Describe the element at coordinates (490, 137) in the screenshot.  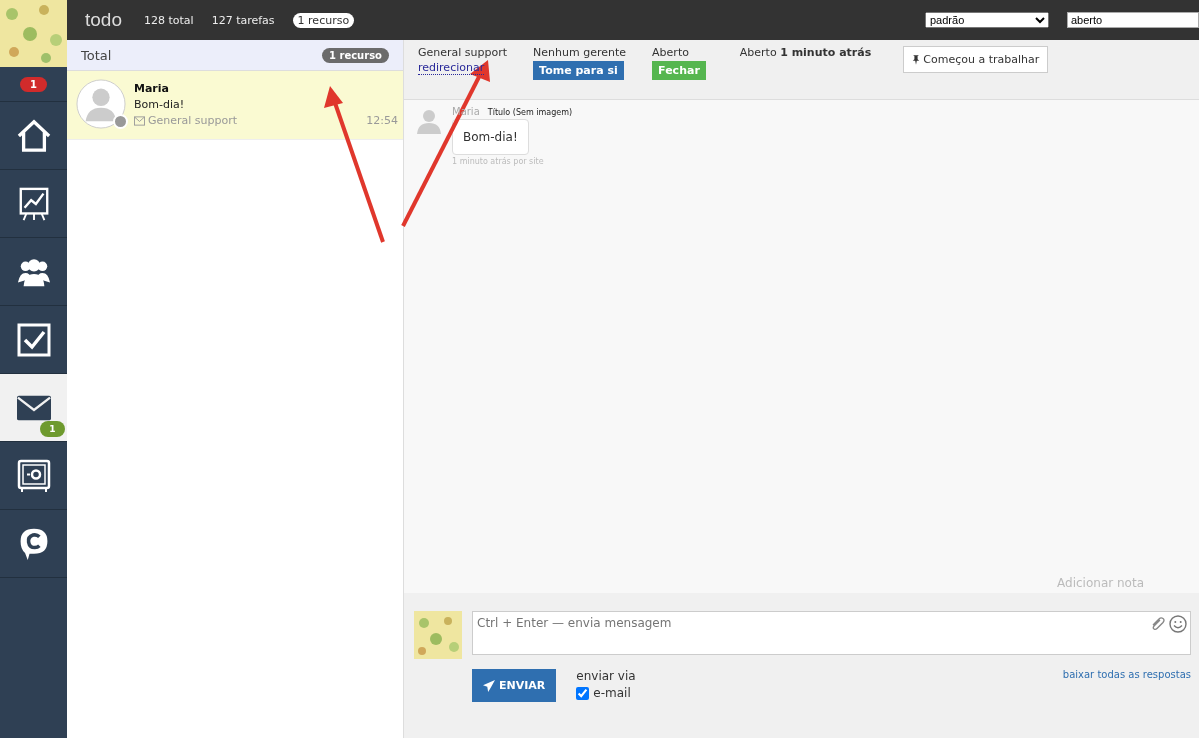
I see `message-bubble: Bom-dia!` at that location.